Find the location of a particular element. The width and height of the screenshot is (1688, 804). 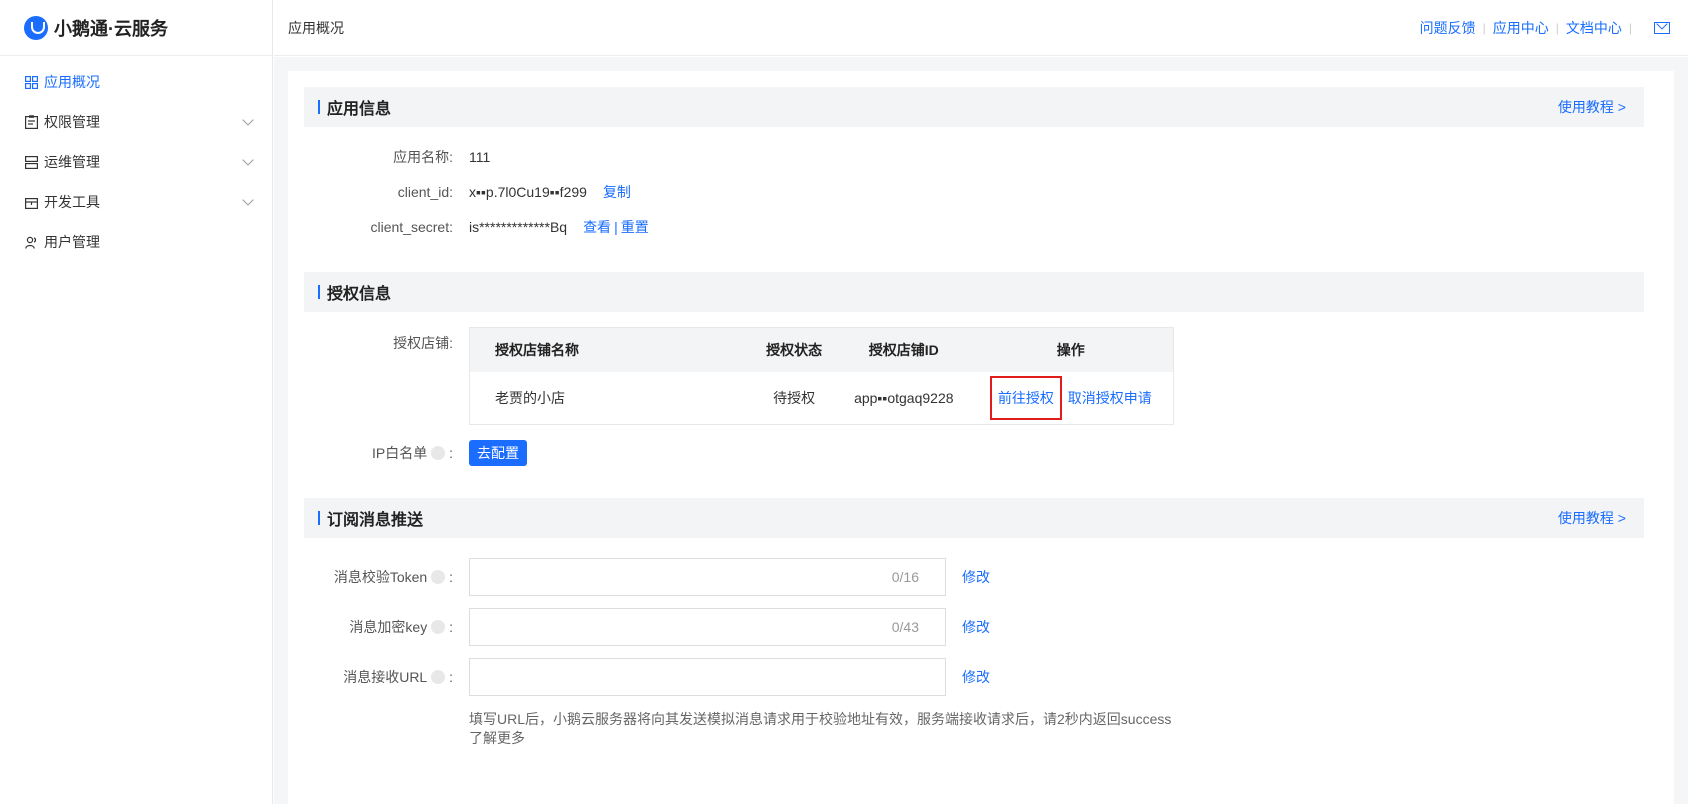

reset-button: 重置 is located at coordinates (635, 227).